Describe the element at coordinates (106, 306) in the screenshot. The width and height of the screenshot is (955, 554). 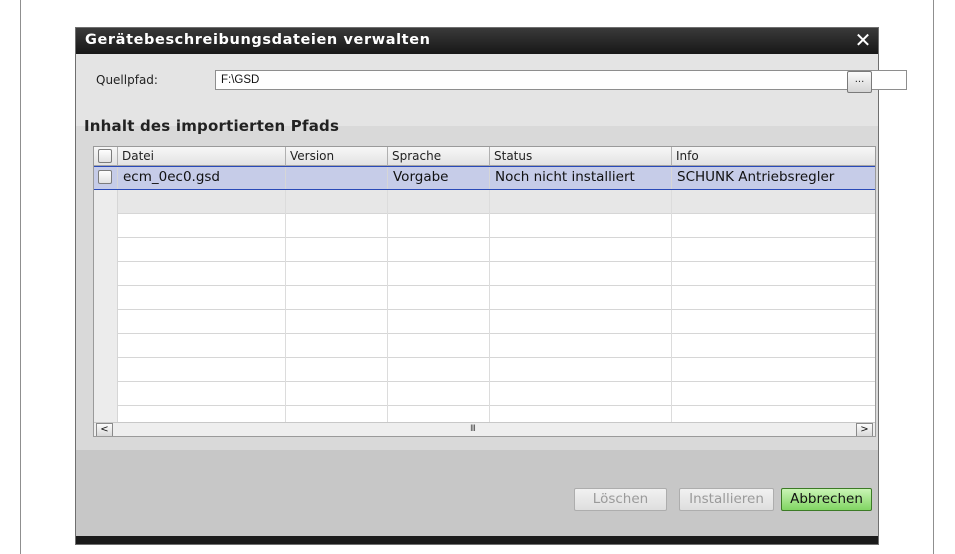
I see `row-header-strip` at that location.